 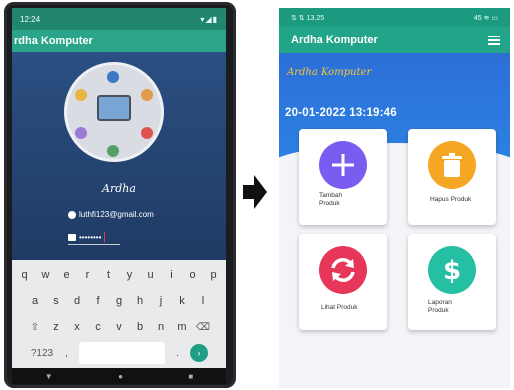 I want to click on key: c, so click(x=98, y=327).